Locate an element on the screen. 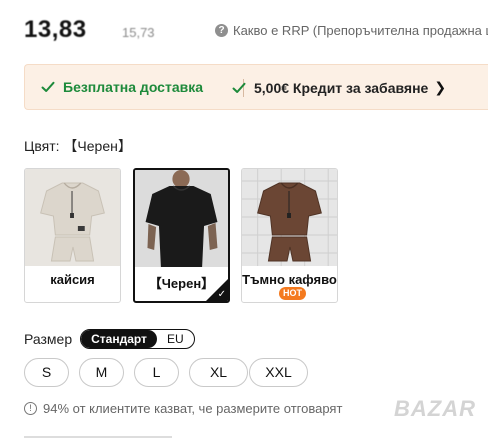 The width and height of the screenshot is (488, 445). color-swatch-dark-brown: Тъмно кафяво HOT is located at coordinates (289, 235).